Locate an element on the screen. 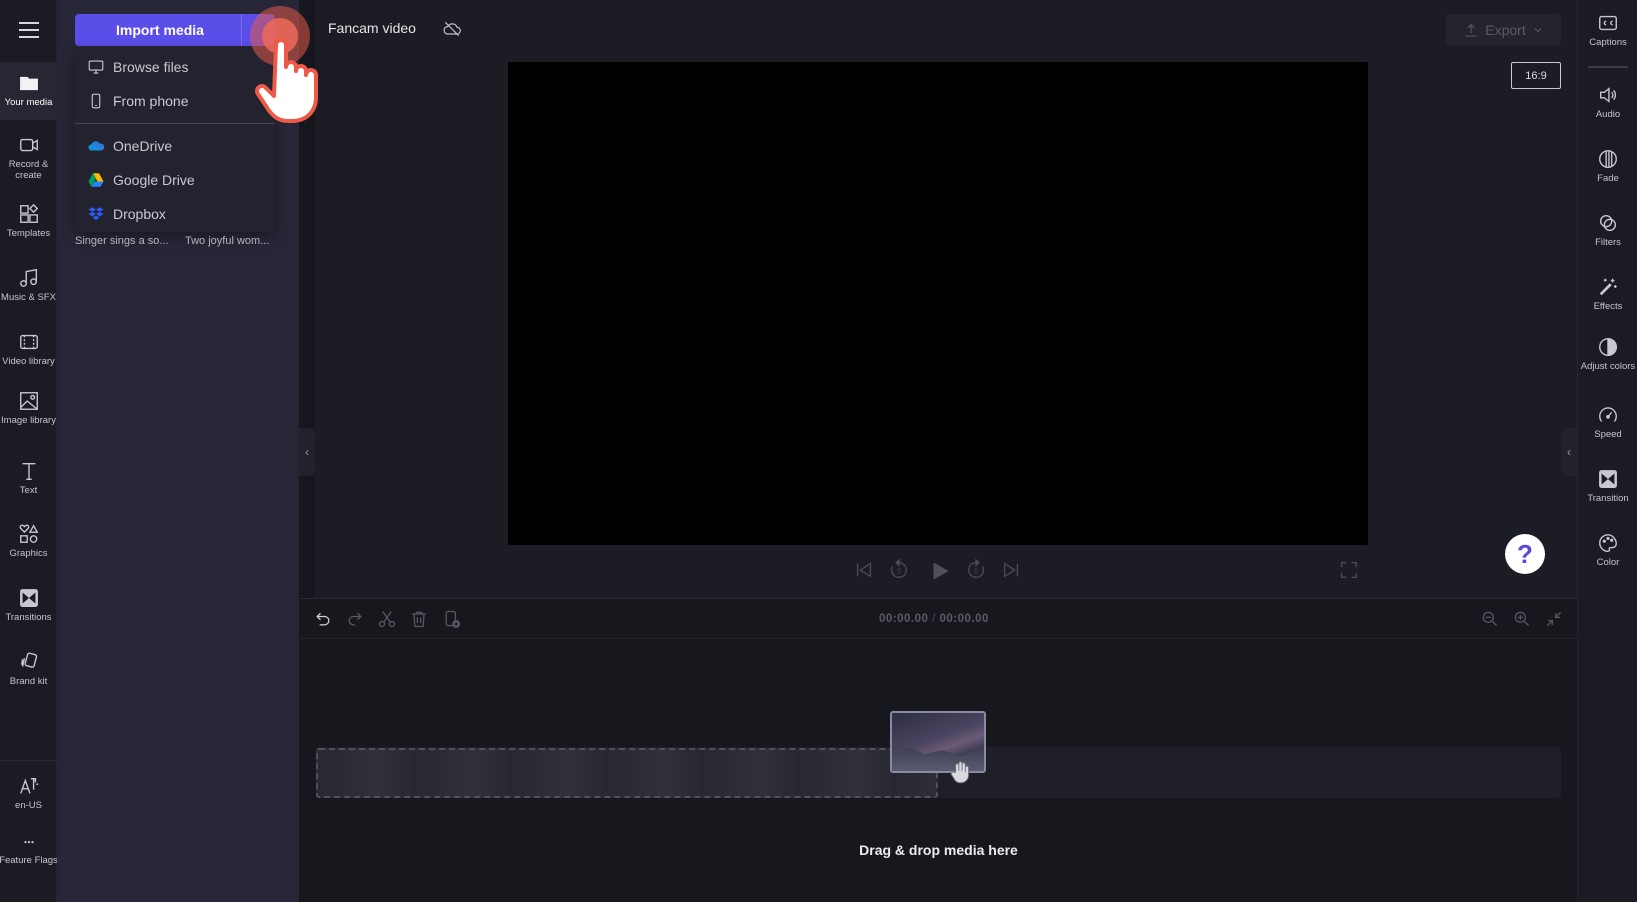 The width and height of the screenshot is (1637, 902). panel-transition: Transition is located at coordinates (1607, 486).